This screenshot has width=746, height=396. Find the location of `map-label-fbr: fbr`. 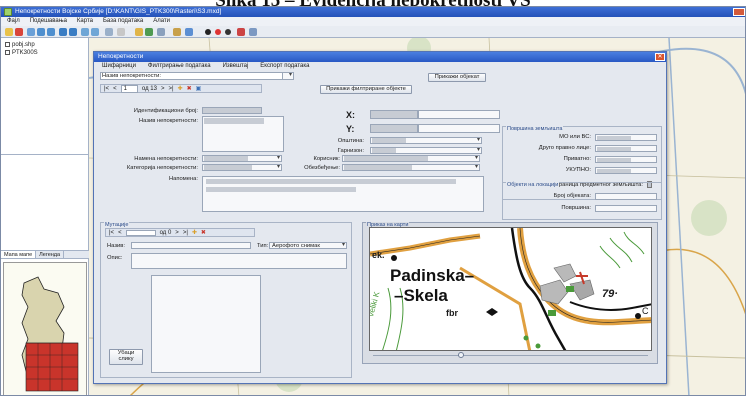

map-label-fbr: fbr is located at coordinates (452, 313).